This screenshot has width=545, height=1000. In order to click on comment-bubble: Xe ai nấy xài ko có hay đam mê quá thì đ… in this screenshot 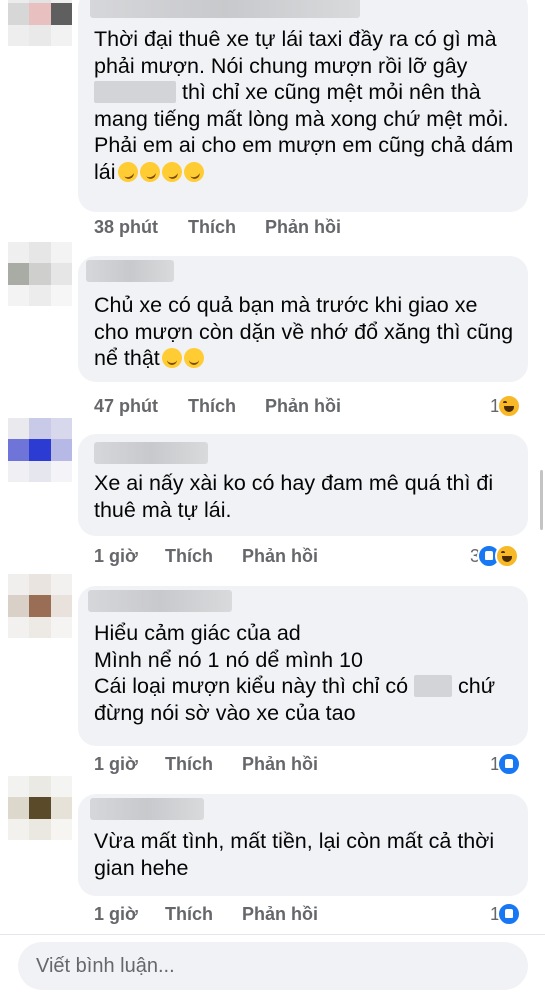, I will do `click(303, 485)`.